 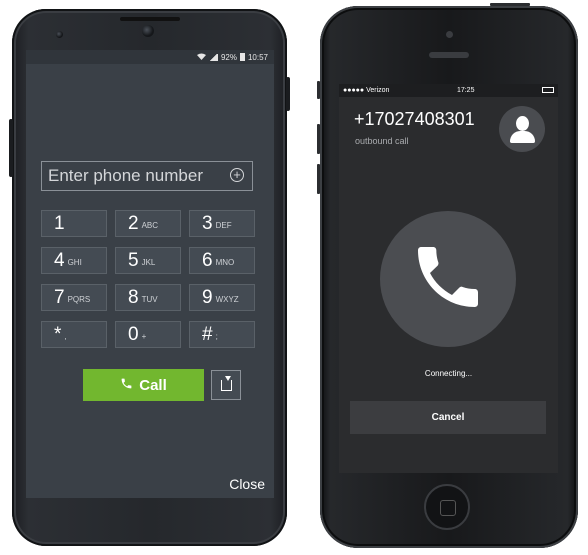 I want to click on key-4: 4 GHI, so click(x=74, y=260).